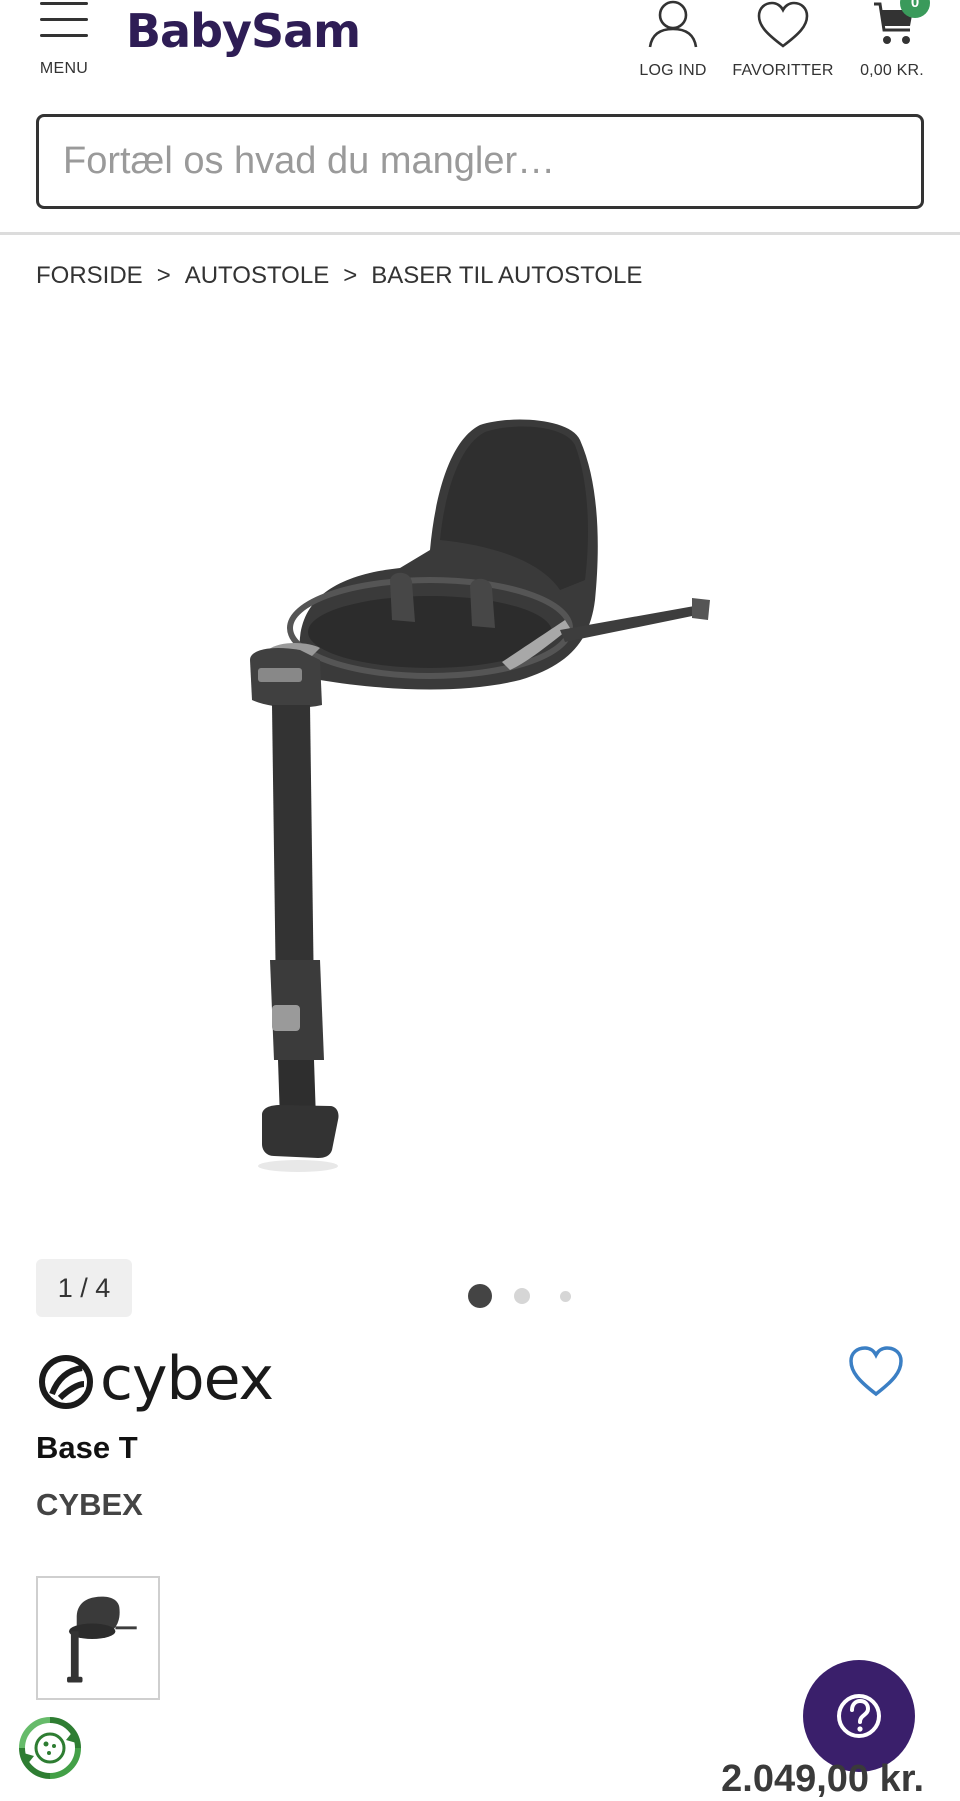 Image resolution: width=960 pixels, height=1801 pixels. Describe the element at coordinates (257, 275) in the screenshot. I see `breadcrumb-item-autostole: AUTOSTOLE` at that location.